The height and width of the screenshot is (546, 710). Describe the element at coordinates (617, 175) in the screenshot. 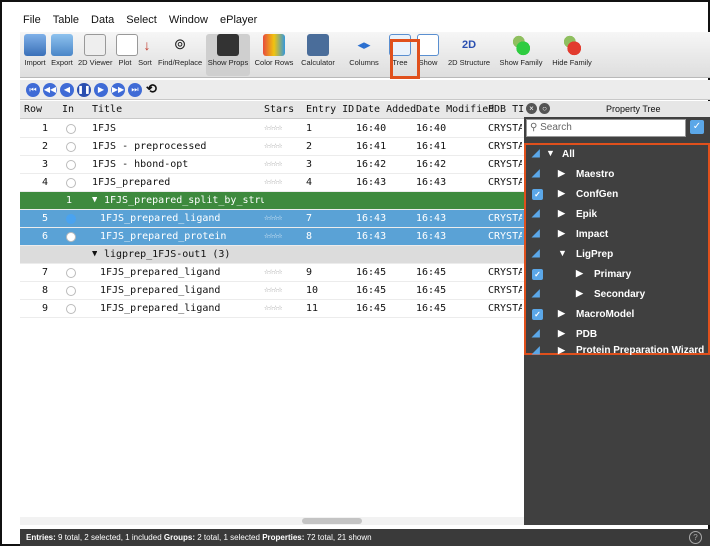

I see `tree-node-maestro: ◢ ▶ Maestro` at that location.